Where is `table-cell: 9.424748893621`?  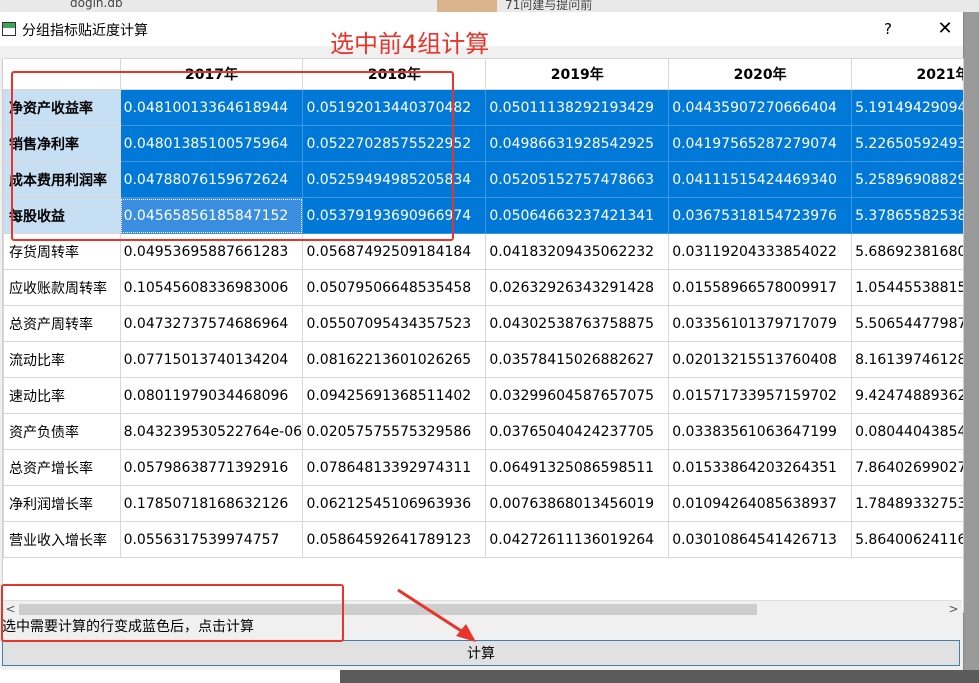 table-cell: 9.424748893621 is located at coordinates (907, 395).